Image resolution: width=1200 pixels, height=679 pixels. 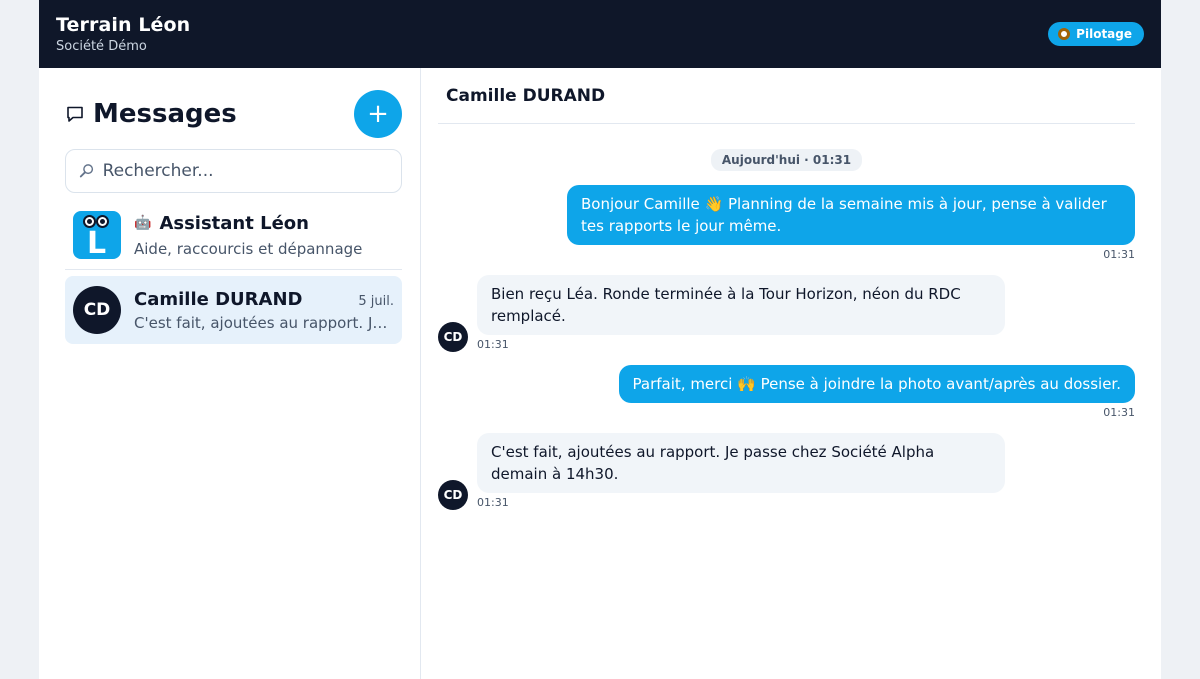 I want to click on sidebar-title-group: Messages, so click(x=151, y=114).